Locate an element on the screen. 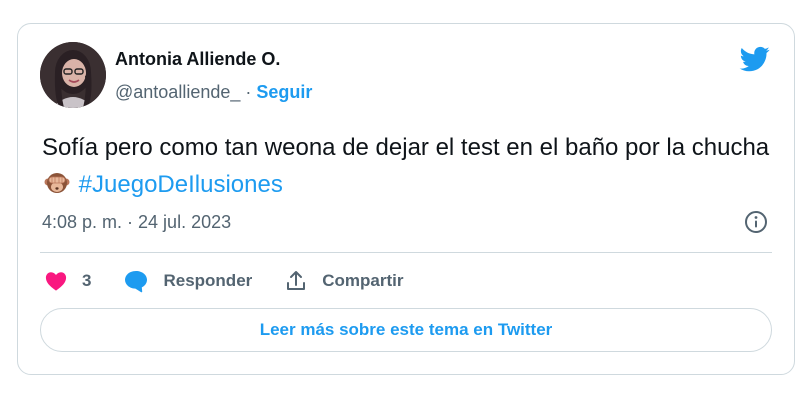  handle-row: @antoalliende_ · Seguir is located at coordinates (213, 92).